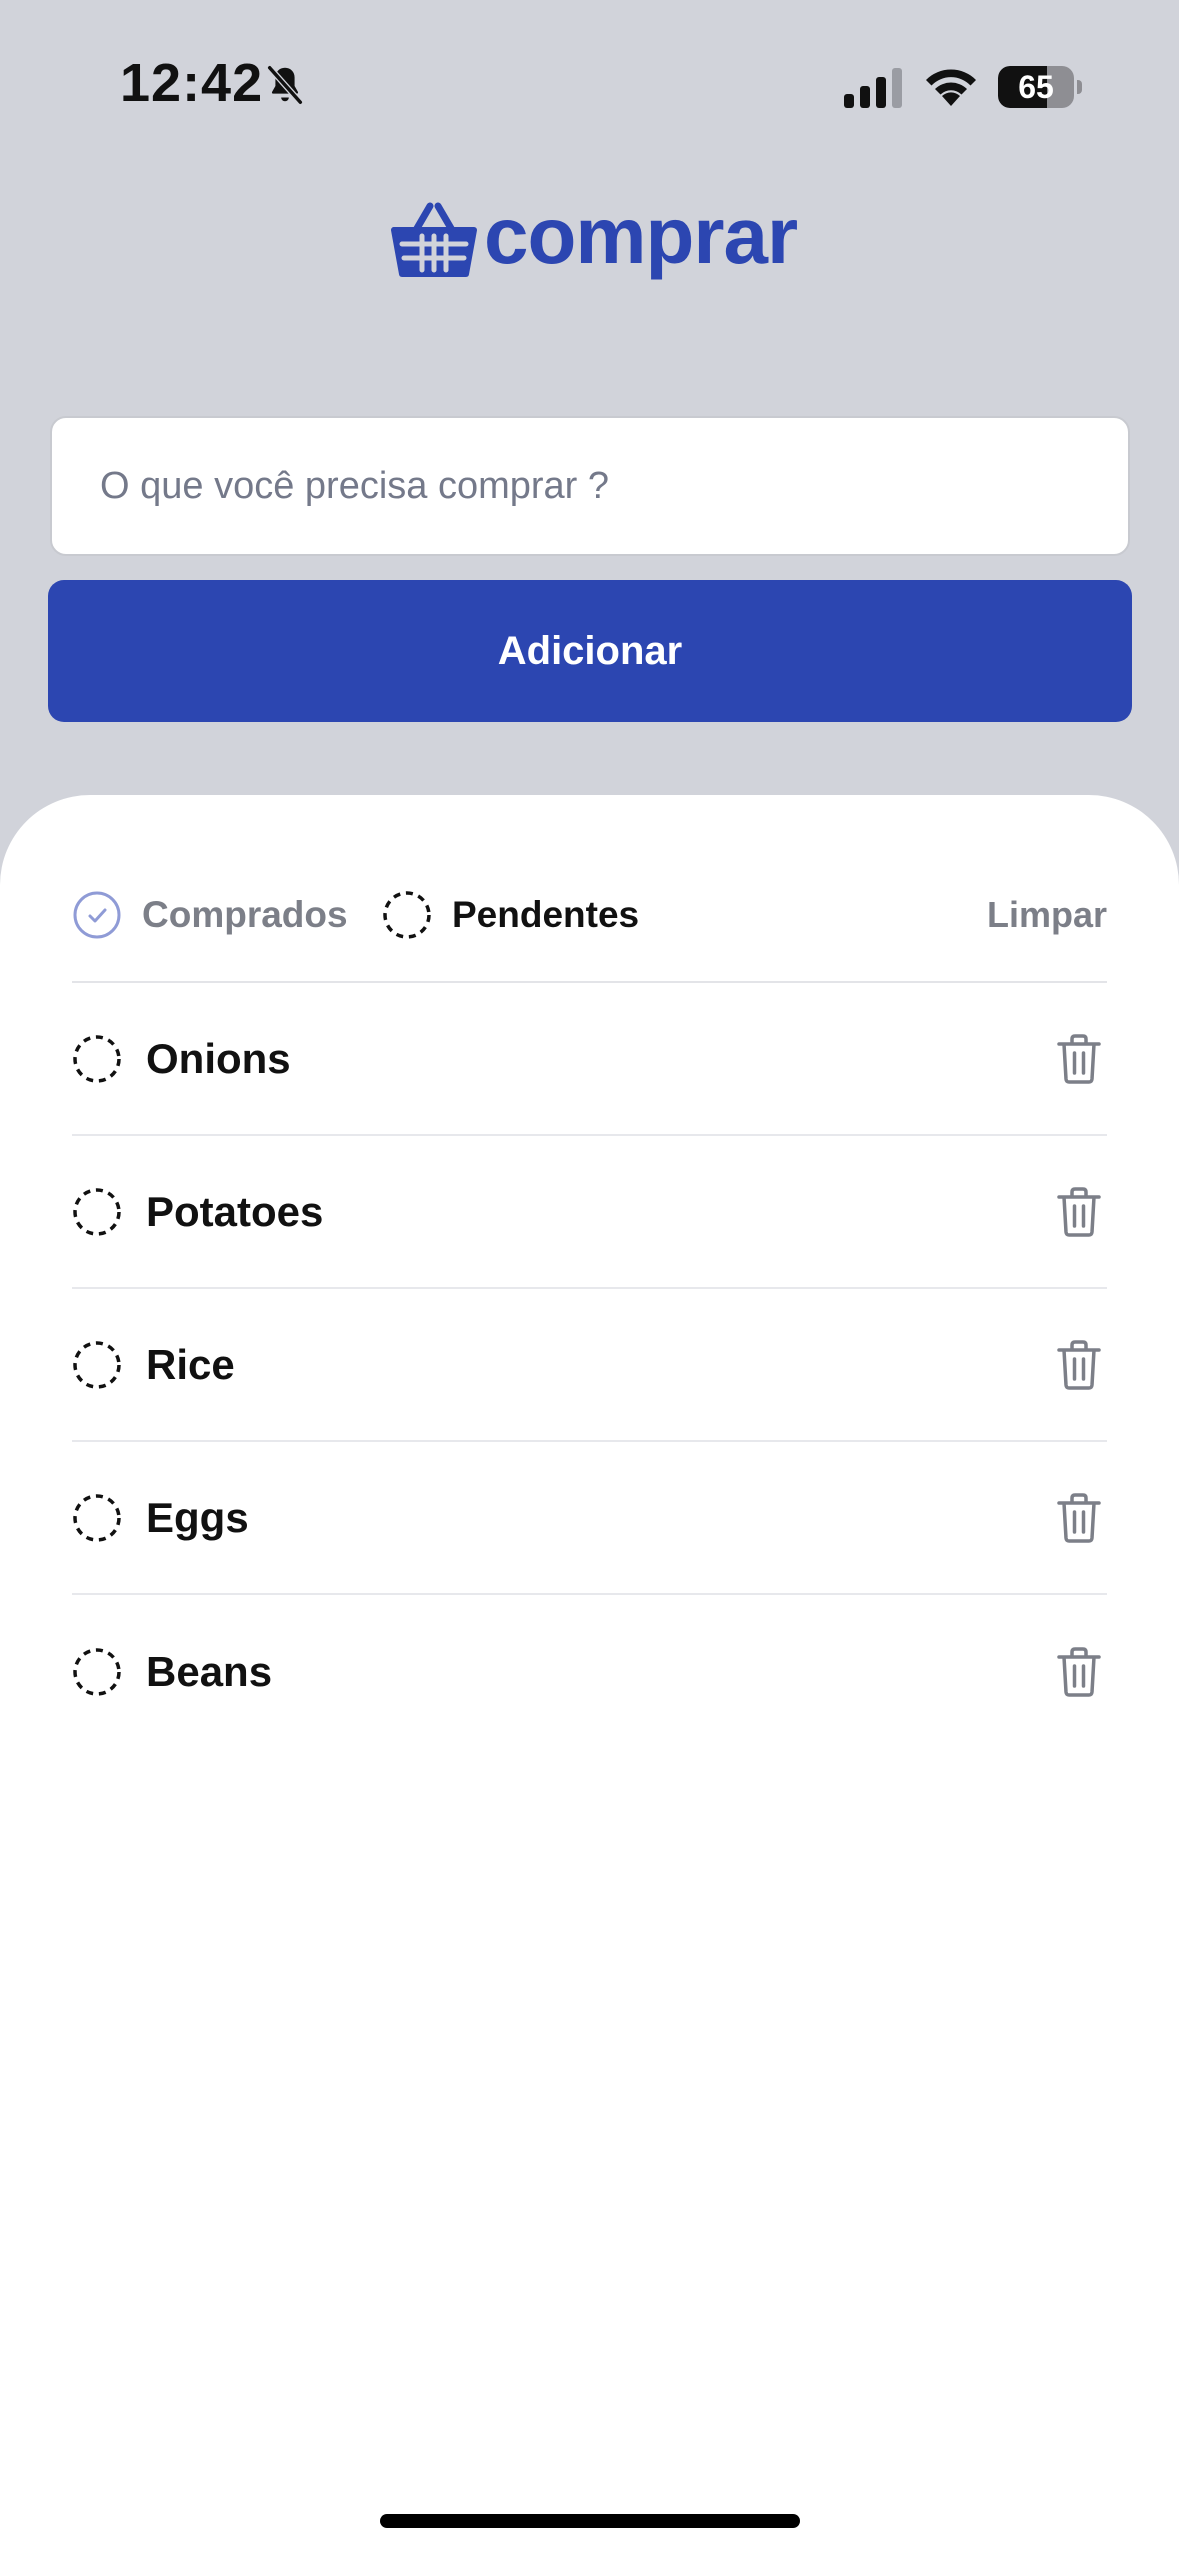 This screenshot has width=1179, height=2556. What do you see at coordinates (285, 85) in the screenshot?
I see `bell-slash-icon` at bounding box center [285, 85].